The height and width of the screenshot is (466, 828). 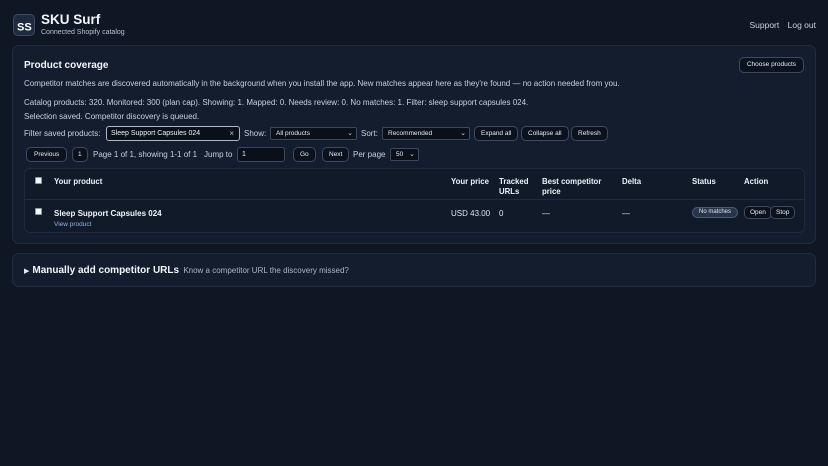 What do you see at coordinates (779, 25) in the screenshot?
I see `header-links: Support Log out` at bounding box center [779, 25].